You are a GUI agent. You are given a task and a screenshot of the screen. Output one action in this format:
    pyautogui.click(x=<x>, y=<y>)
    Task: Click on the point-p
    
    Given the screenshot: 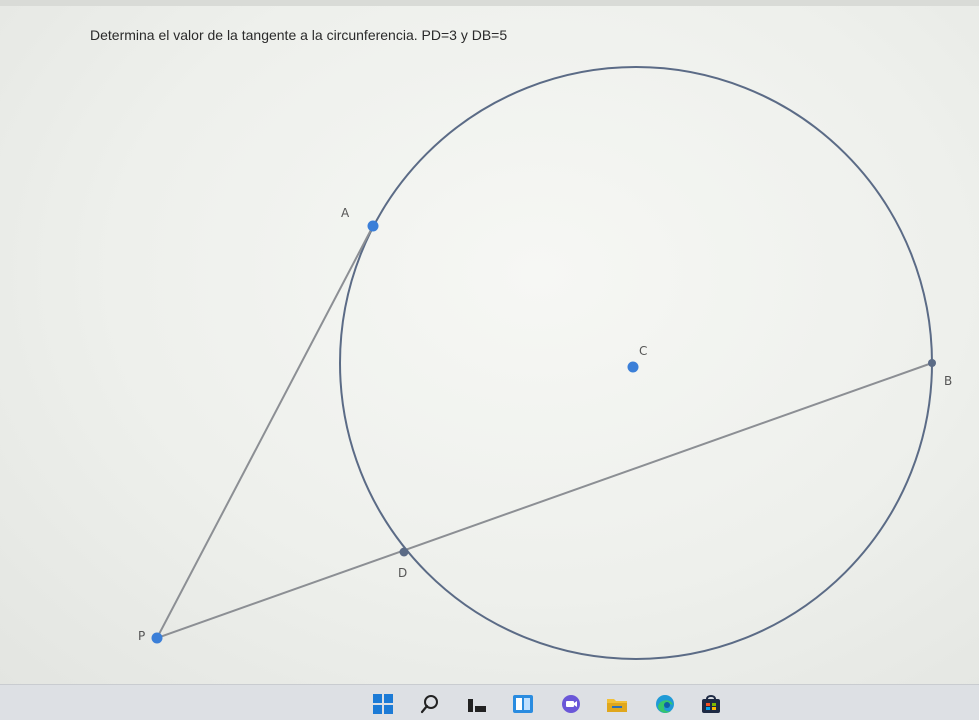 What is the action you would take?
    pyautogui.click(x=157, y=638)
    